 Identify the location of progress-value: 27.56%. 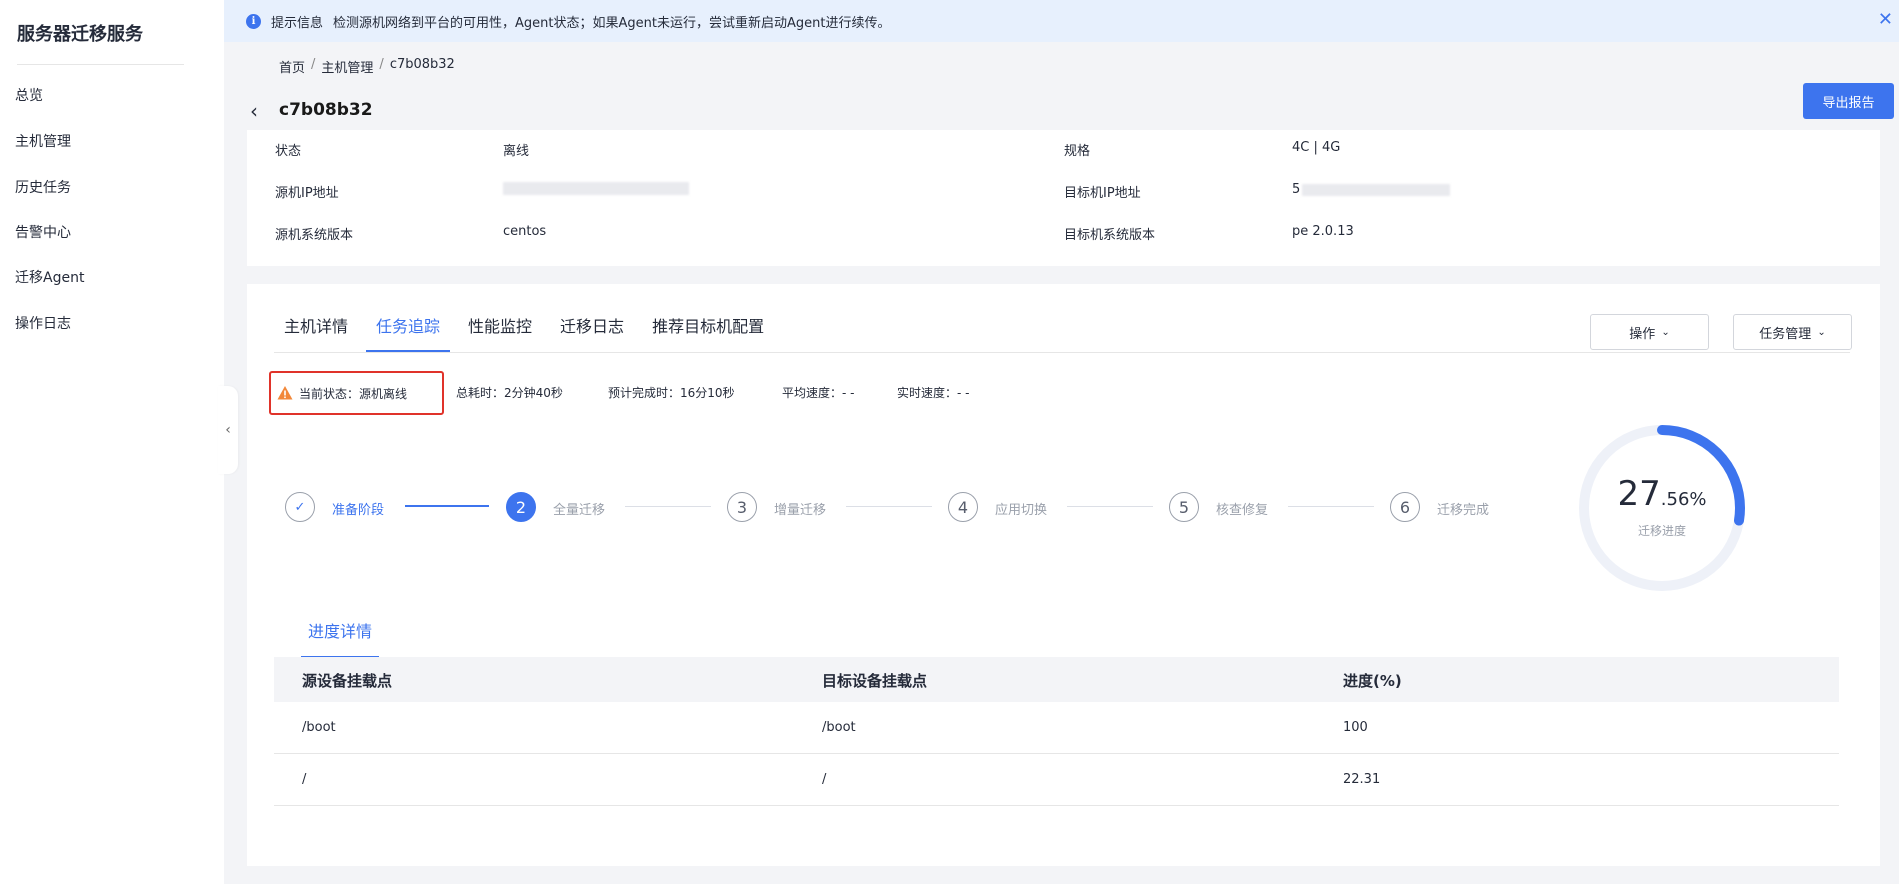
(1662, 494).